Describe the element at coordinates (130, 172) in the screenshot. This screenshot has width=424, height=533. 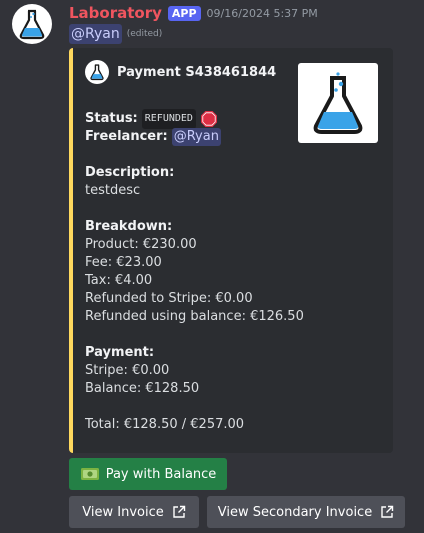
I see `description-label: Description:` at that location.